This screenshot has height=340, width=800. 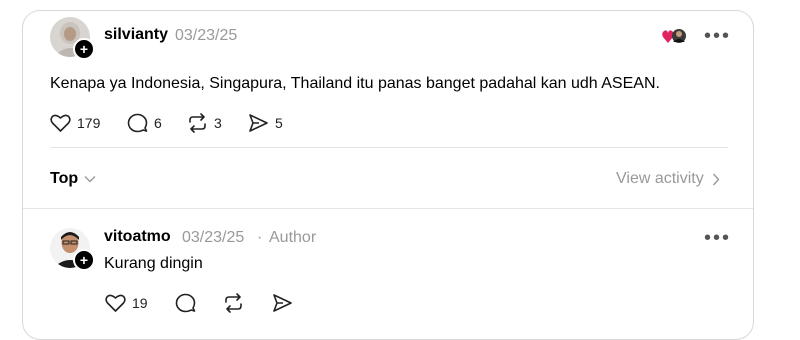 What do you see at coordinates (140, 303) in the screenshot?
I see `reply-like-count: 19` at bounding box center [140, 303].